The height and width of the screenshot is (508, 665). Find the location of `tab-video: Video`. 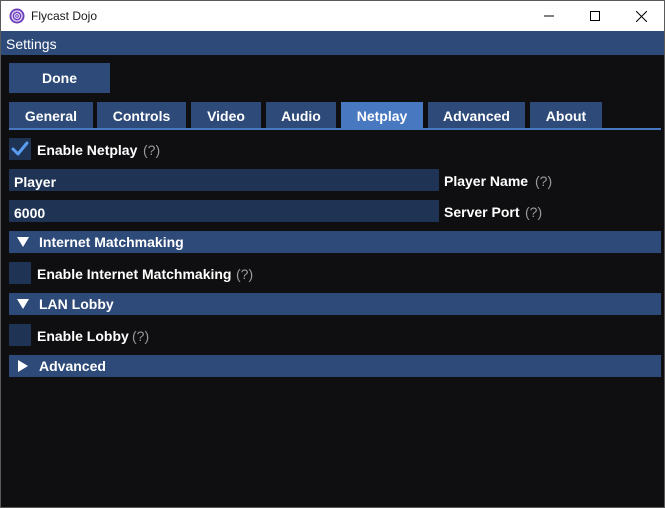

tab-video: Video is located at coordinates (226, 115).